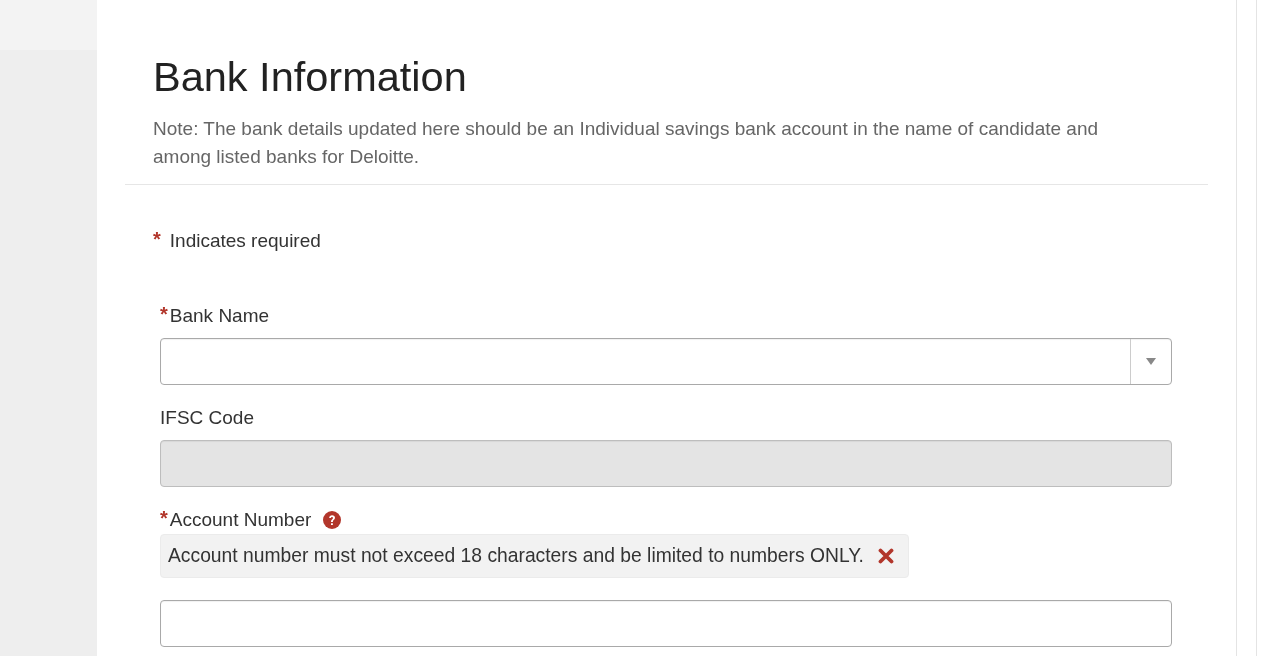 This screenshot has width=1280, height=656. Describe the element at coordinates (885, 556) in the screenshot. I see `close-icon` at that location.